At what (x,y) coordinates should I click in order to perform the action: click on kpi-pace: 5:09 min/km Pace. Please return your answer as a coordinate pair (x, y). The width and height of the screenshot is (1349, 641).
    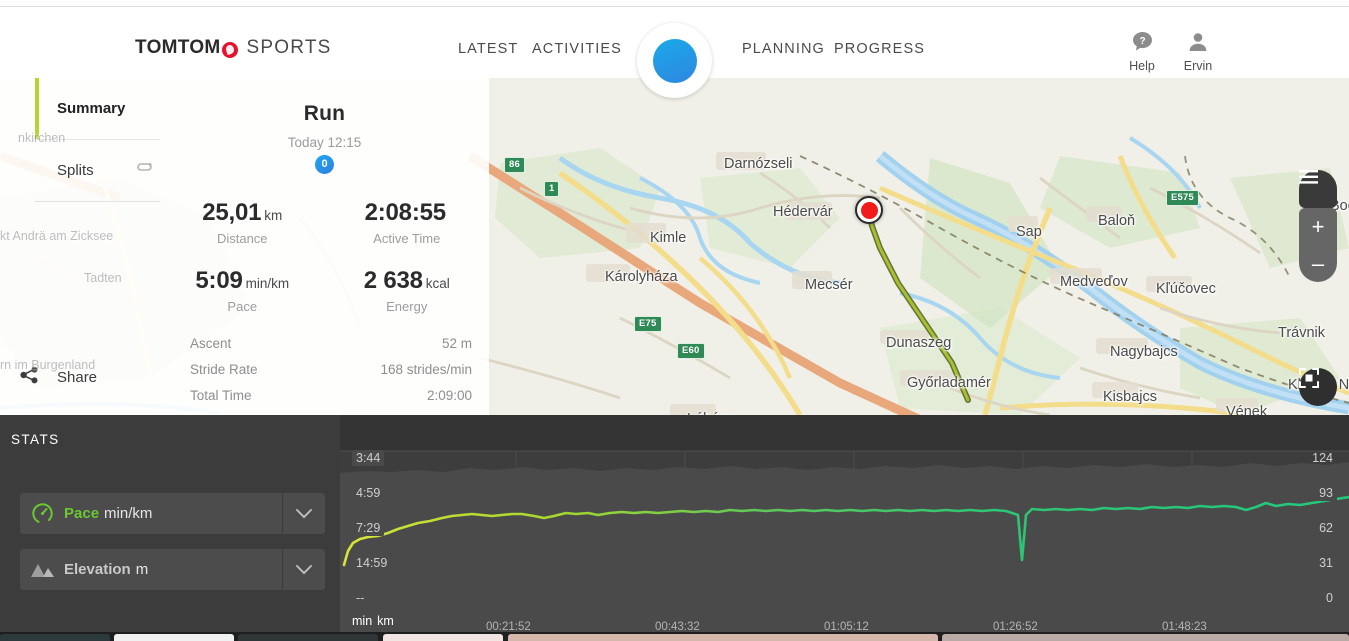
    Looking at the image, I should click on (242, 290).